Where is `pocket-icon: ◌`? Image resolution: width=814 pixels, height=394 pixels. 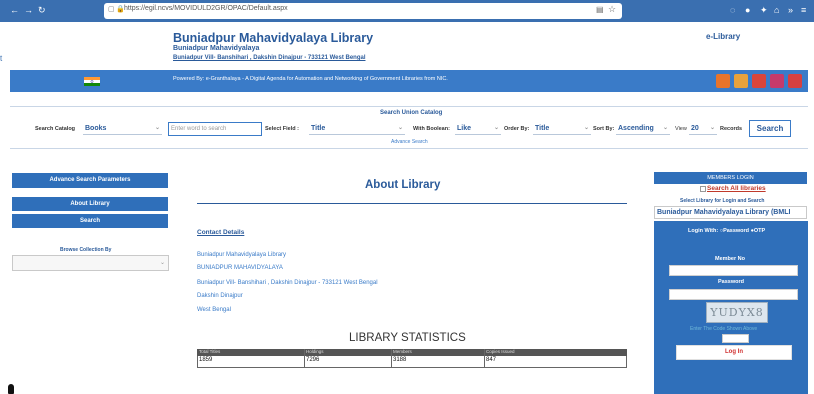 pocket-icon: ◌ is located at coordinates (732, 10).